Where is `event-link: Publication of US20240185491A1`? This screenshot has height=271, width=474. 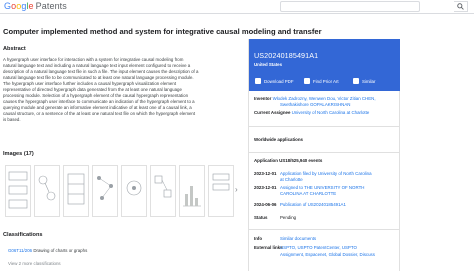
event-link: Publication of US20240185491A1 is located at coordinates (313, 205).